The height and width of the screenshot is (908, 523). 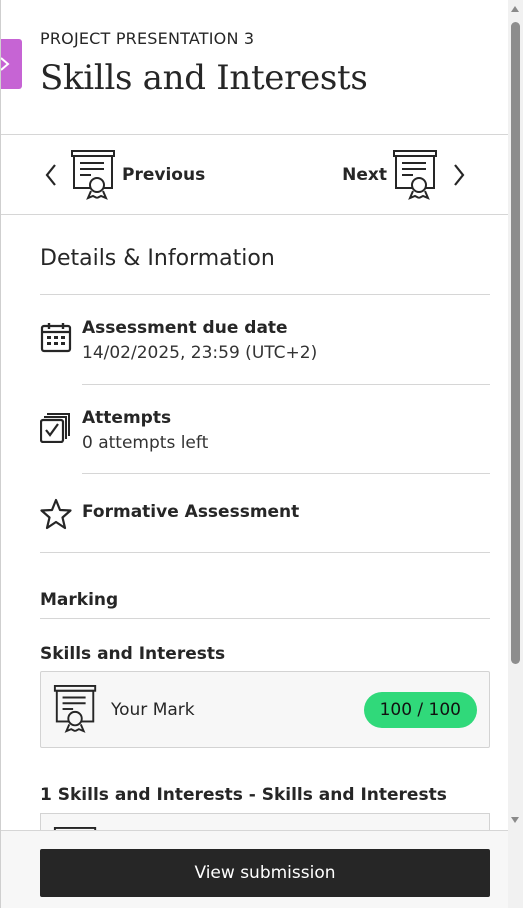 I want to click on due-date-value: 14/02/2025, 23:59 (UTC+2), so click(x=200, y=353).